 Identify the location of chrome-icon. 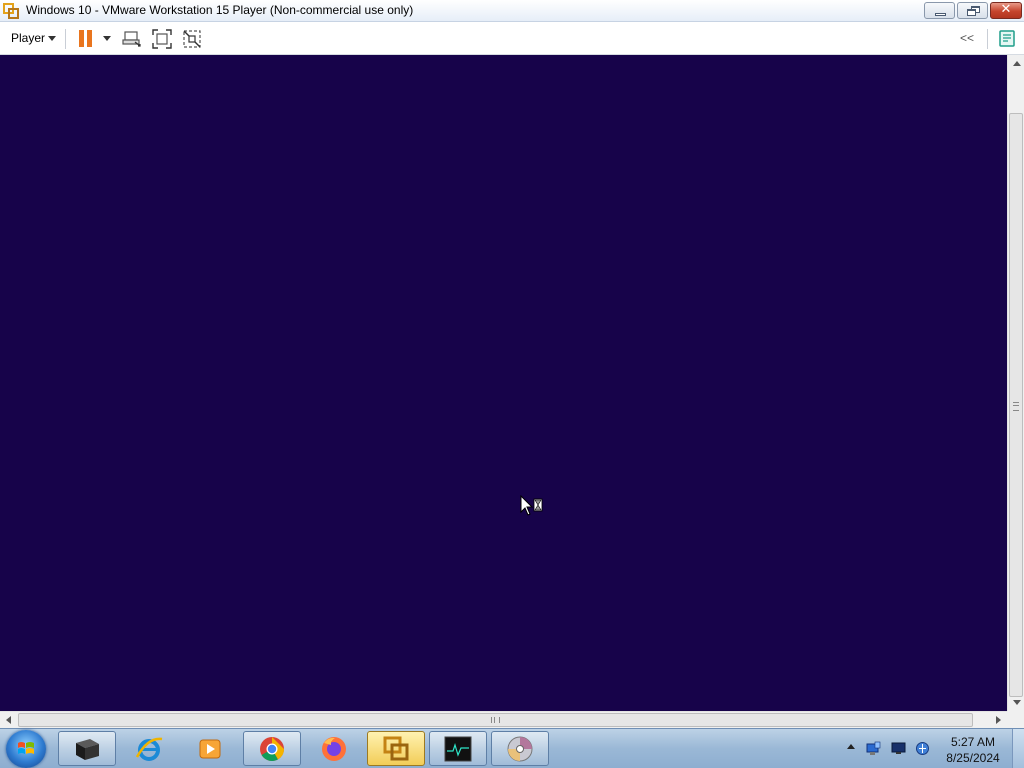
(272, 749).